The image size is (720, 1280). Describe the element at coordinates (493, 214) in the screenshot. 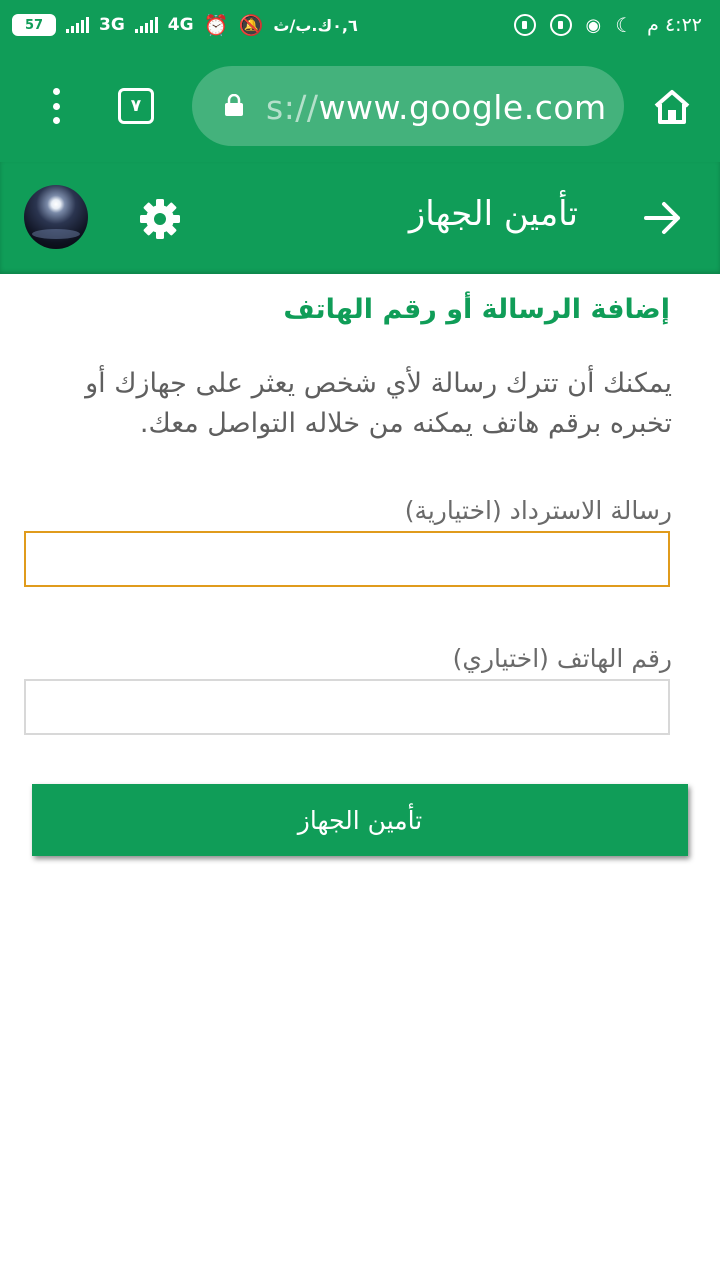

I see `page-title: تأمين الجهاز` at that location.